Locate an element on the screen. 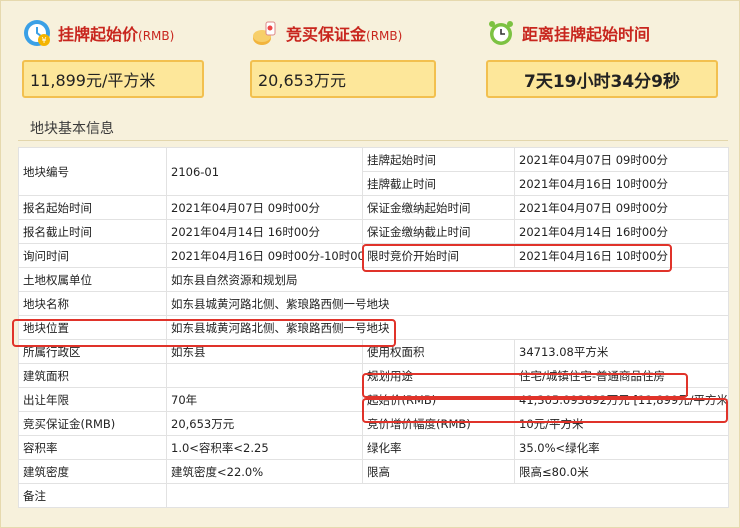 Image resolution: width=740 pixels, height=528 pixels. location-label: 地块位置 is located at coordinates (92, 327).